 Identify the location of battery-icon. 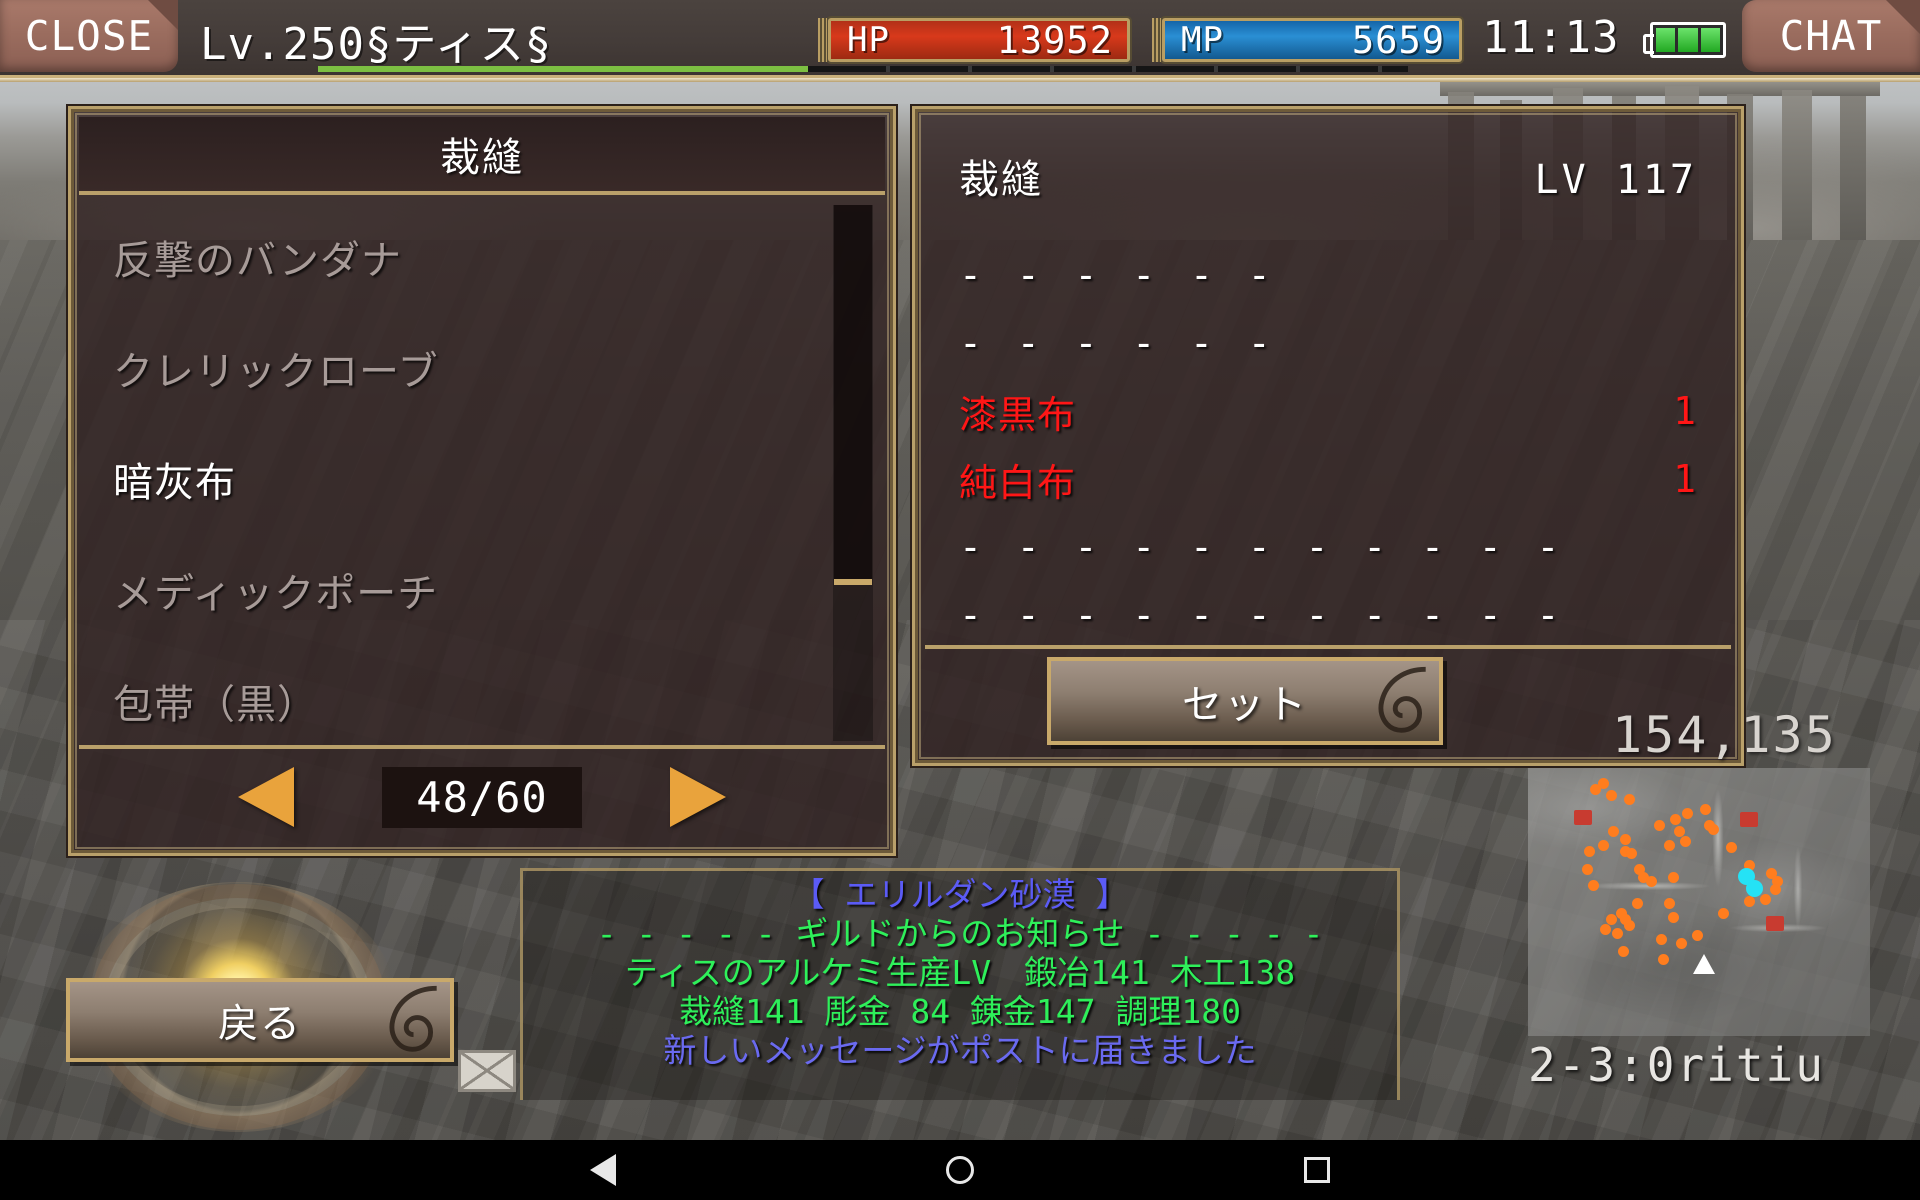
(1684, 40).